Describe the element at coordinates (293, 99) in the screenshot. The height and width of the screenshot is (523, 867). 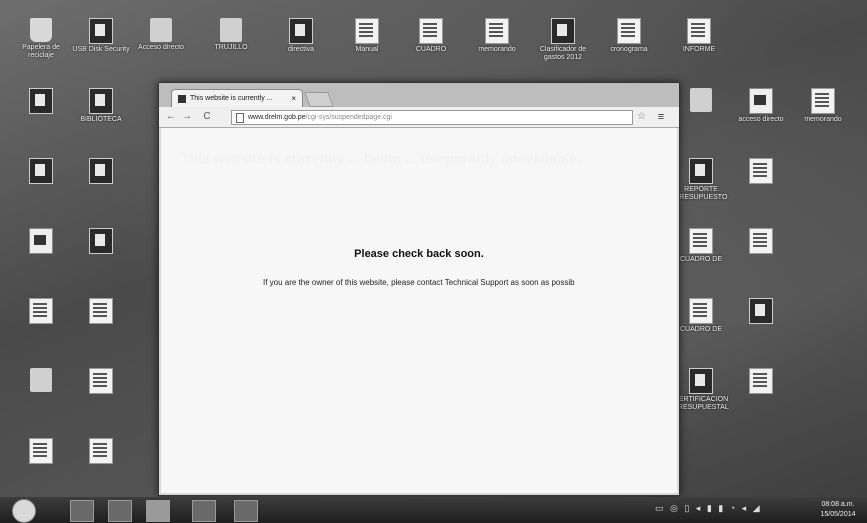
I see `tab-close-icon: ×` at that location.